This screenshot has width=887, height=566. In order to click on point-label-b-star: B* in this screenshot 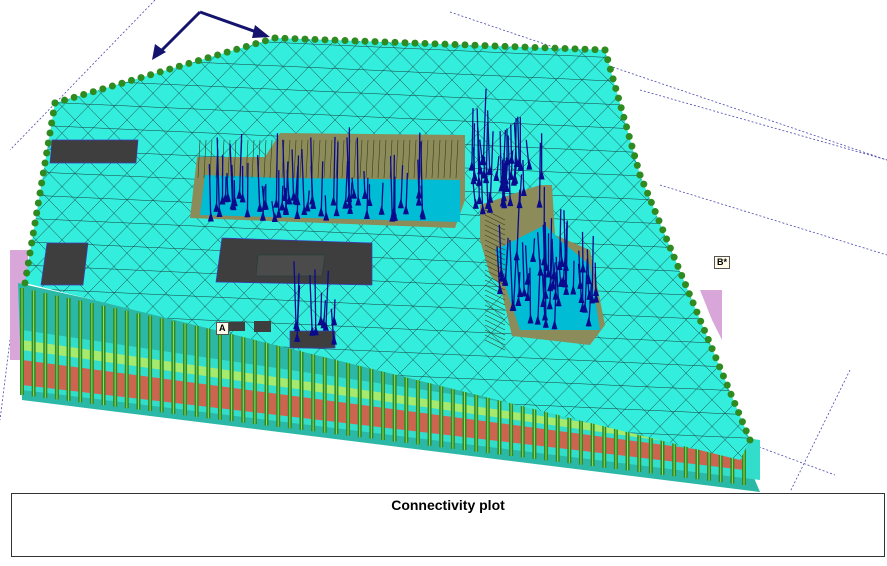, I will do `click(722, 262)`.